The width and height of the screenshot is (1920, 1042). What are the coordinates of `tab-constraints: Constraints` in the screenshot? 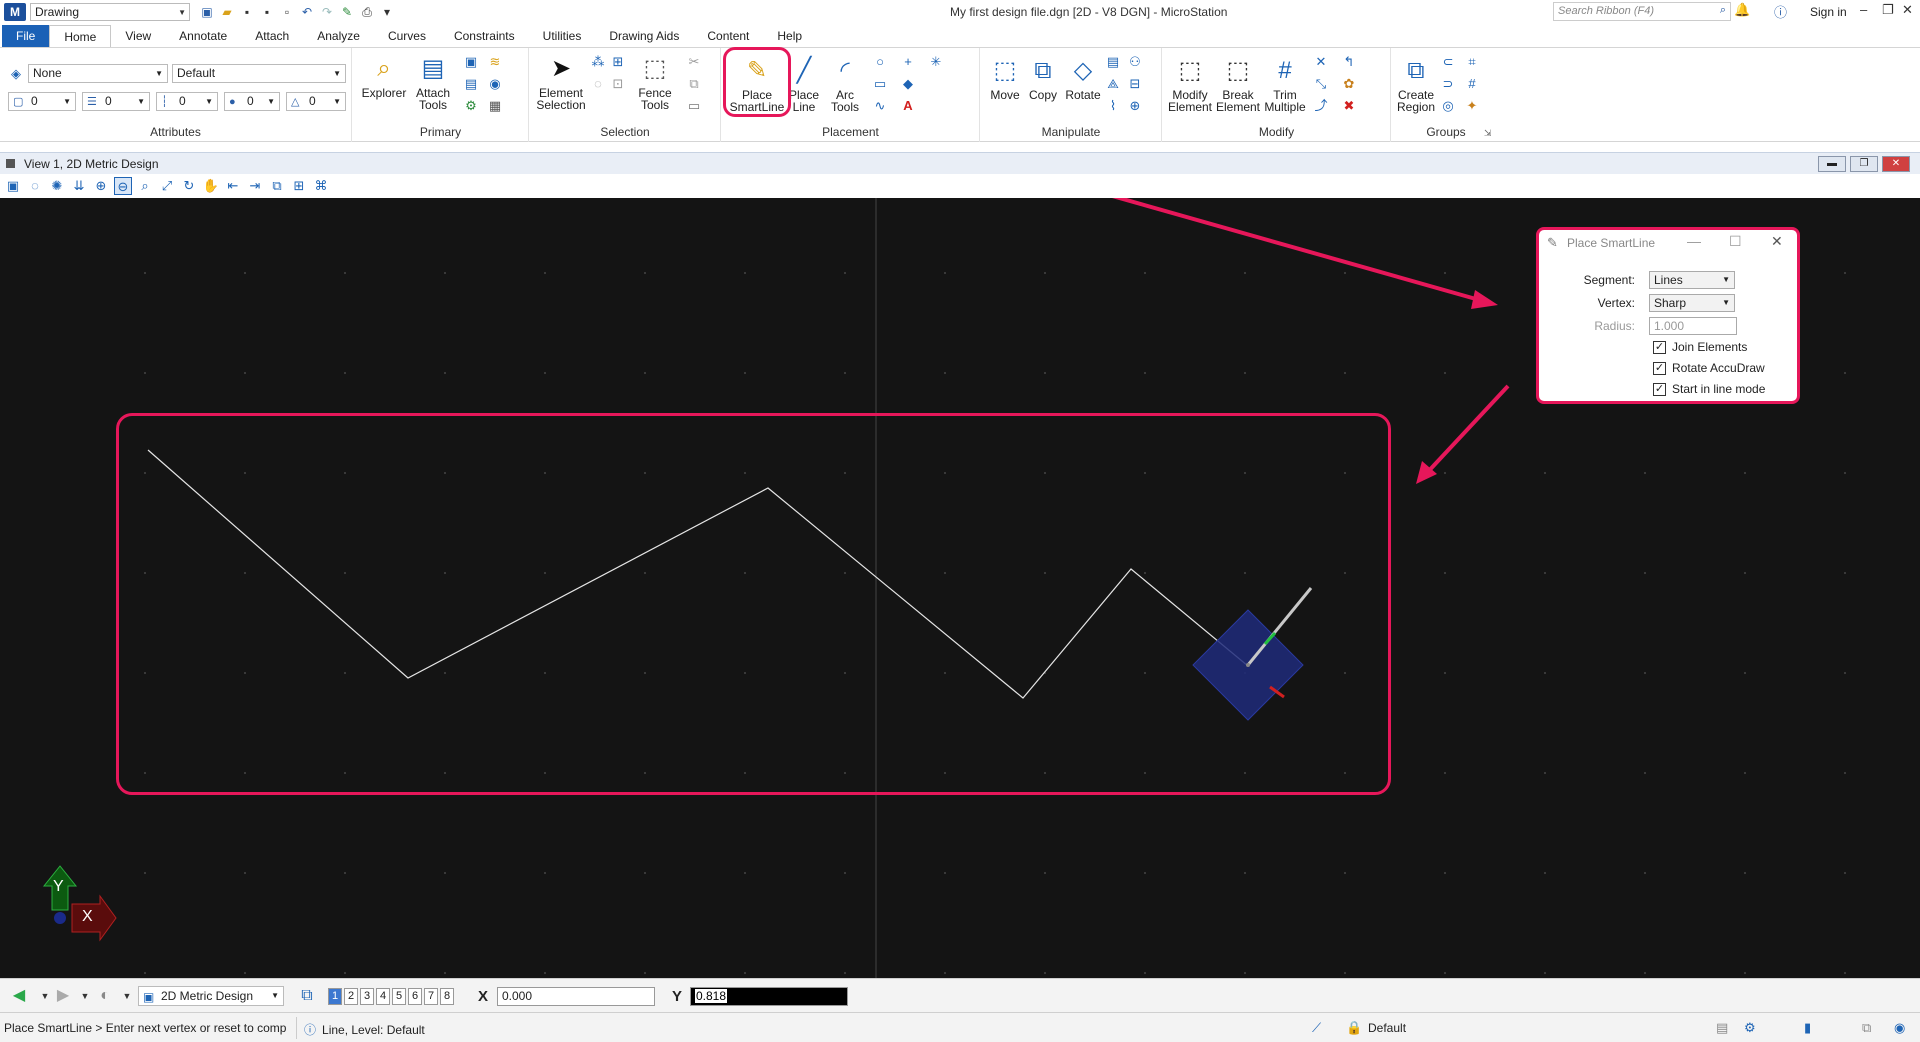 It's located at (484, 36).